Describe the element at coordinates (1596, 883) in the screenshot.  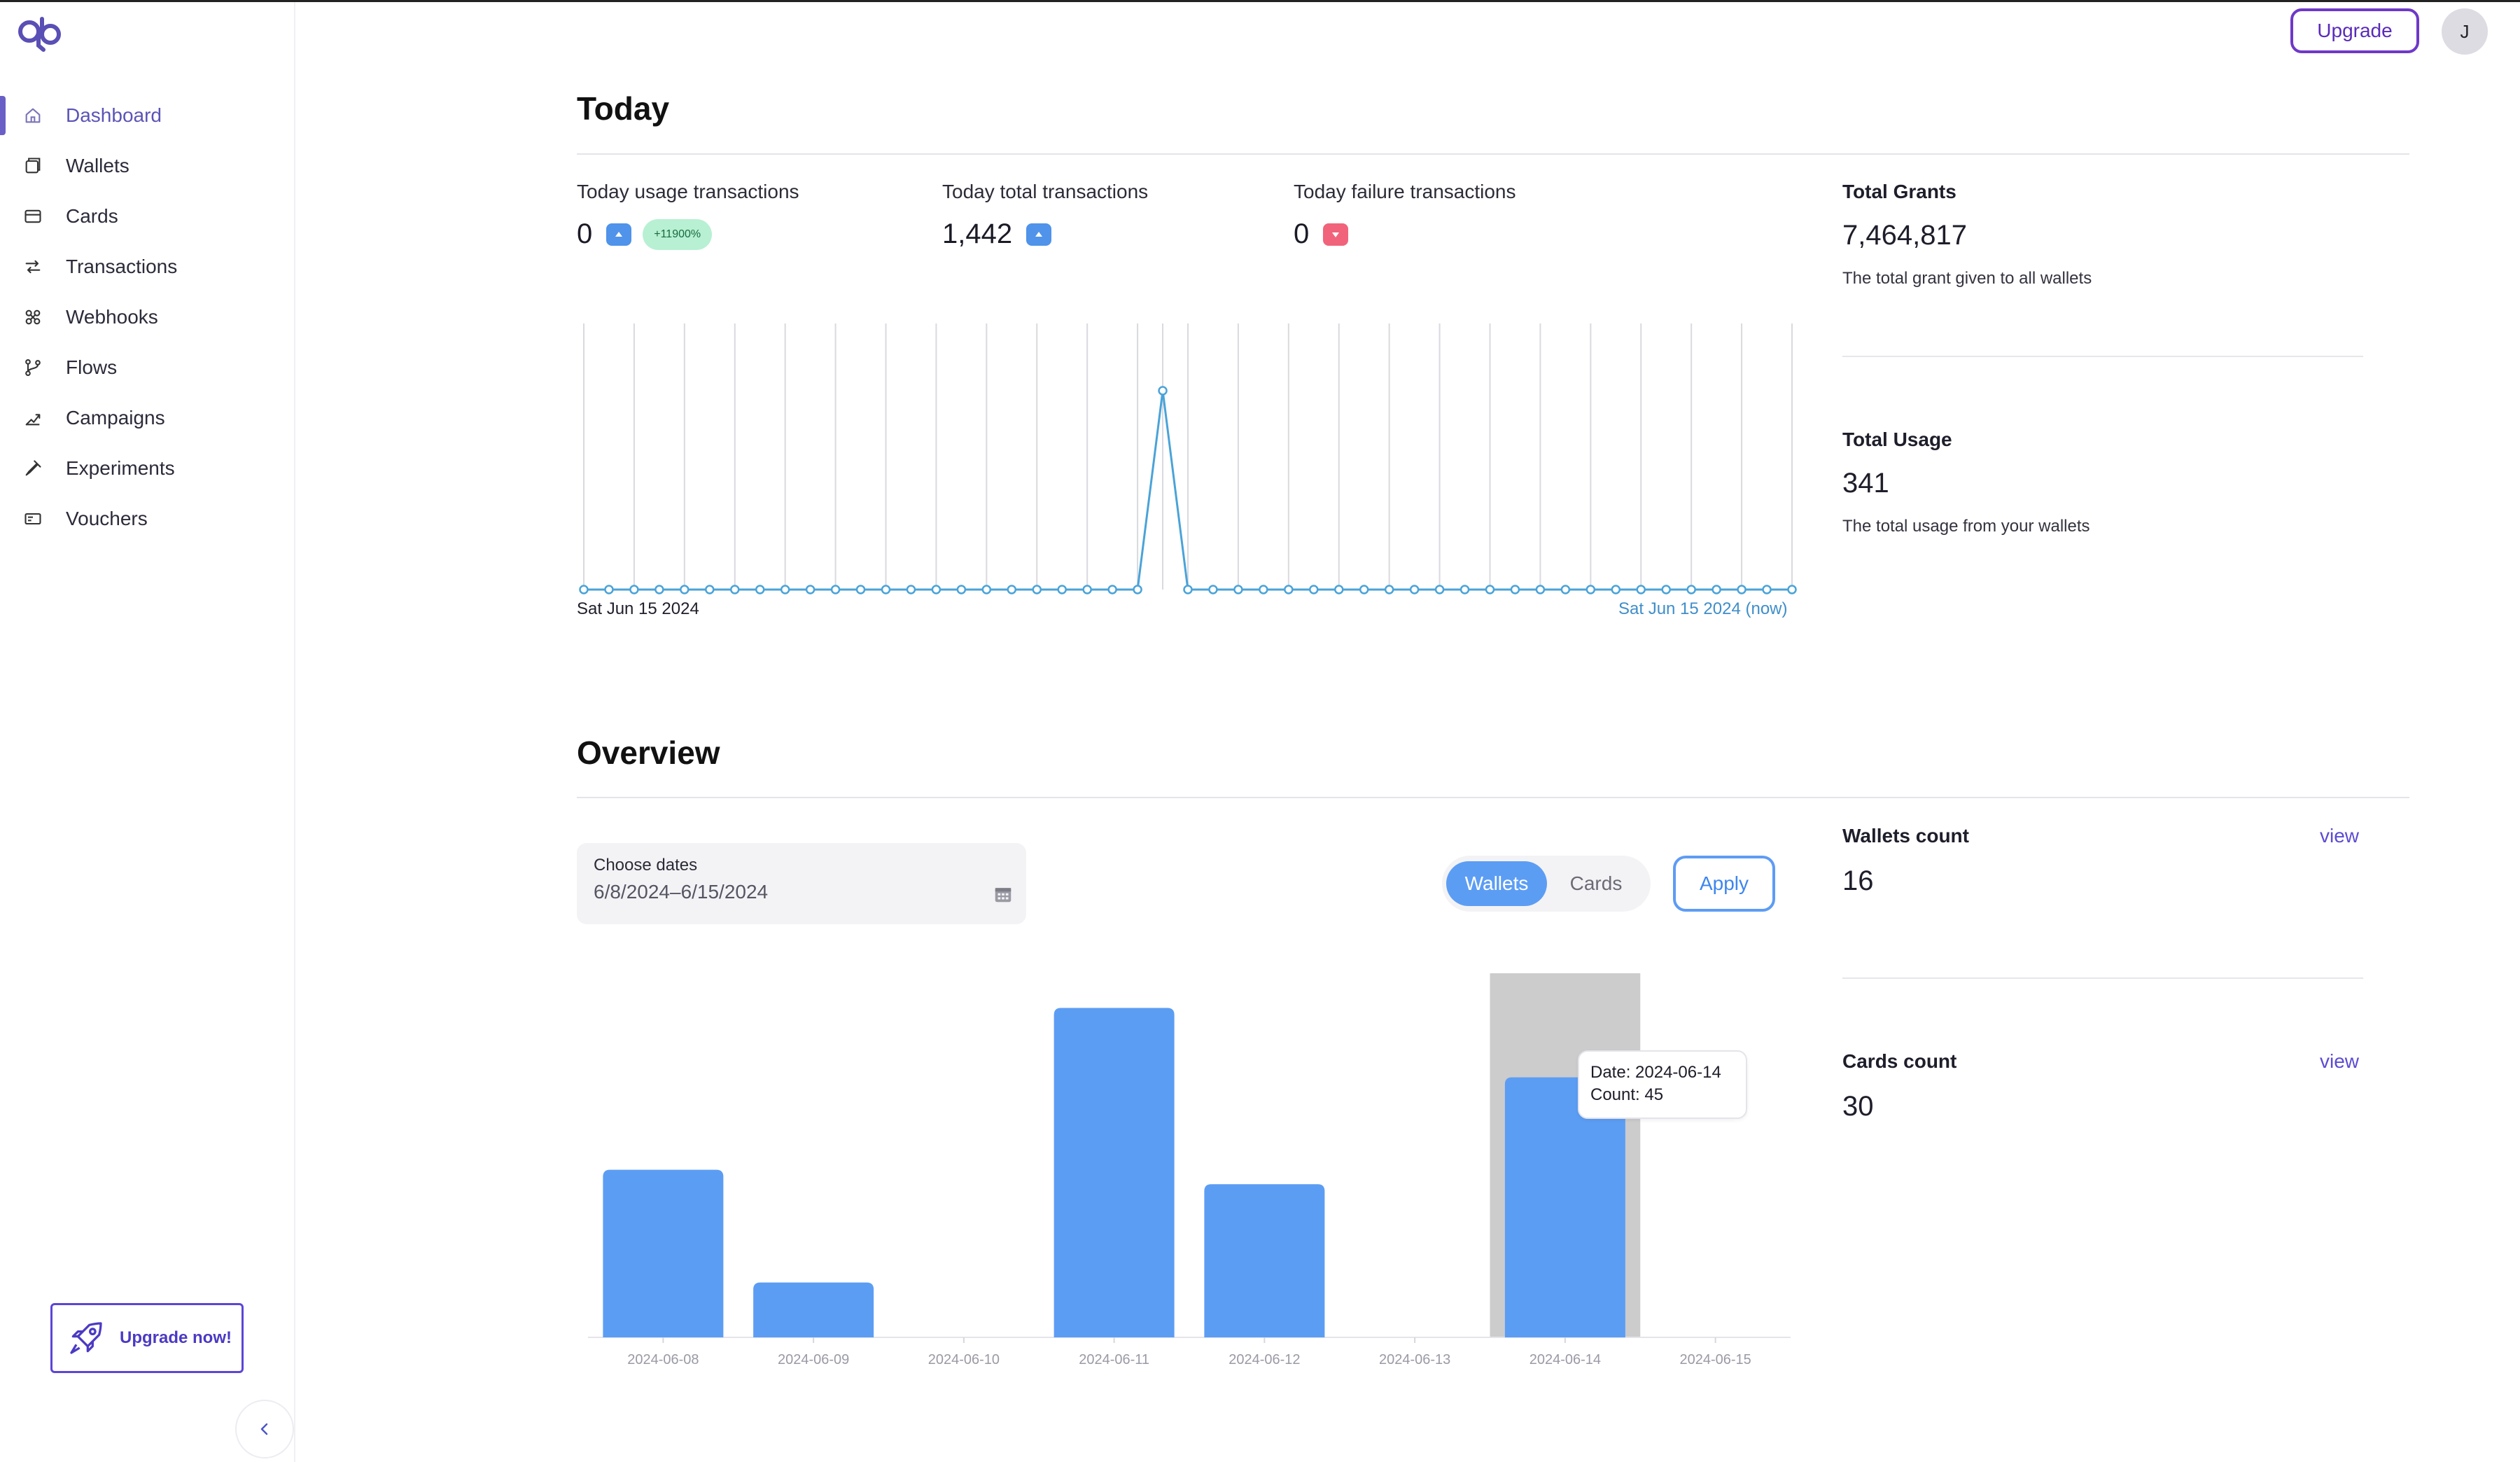
I see `toggle-cards: Cards` at that location.